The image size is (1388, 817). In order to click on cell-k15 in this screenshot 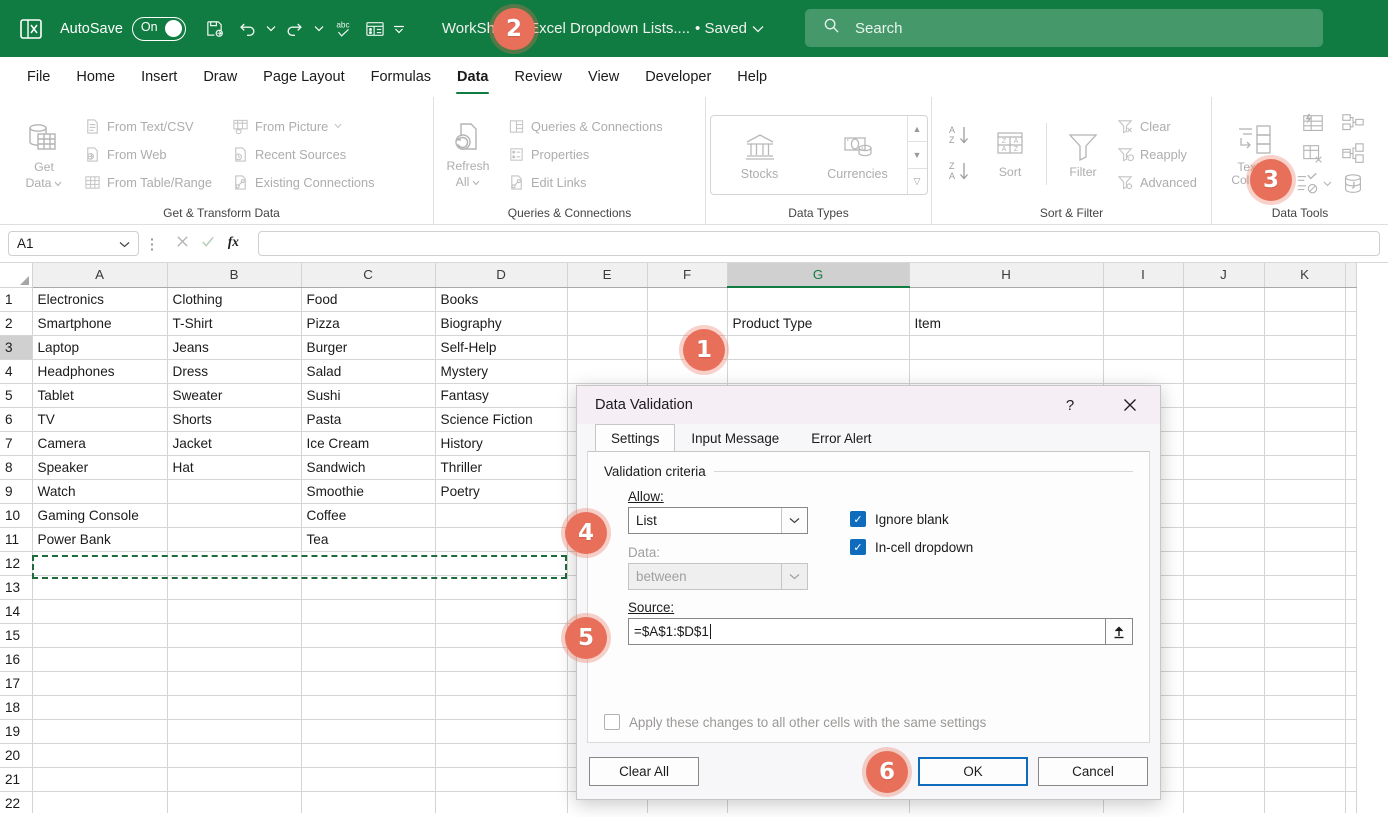, I will do `click(1305, 635)`.